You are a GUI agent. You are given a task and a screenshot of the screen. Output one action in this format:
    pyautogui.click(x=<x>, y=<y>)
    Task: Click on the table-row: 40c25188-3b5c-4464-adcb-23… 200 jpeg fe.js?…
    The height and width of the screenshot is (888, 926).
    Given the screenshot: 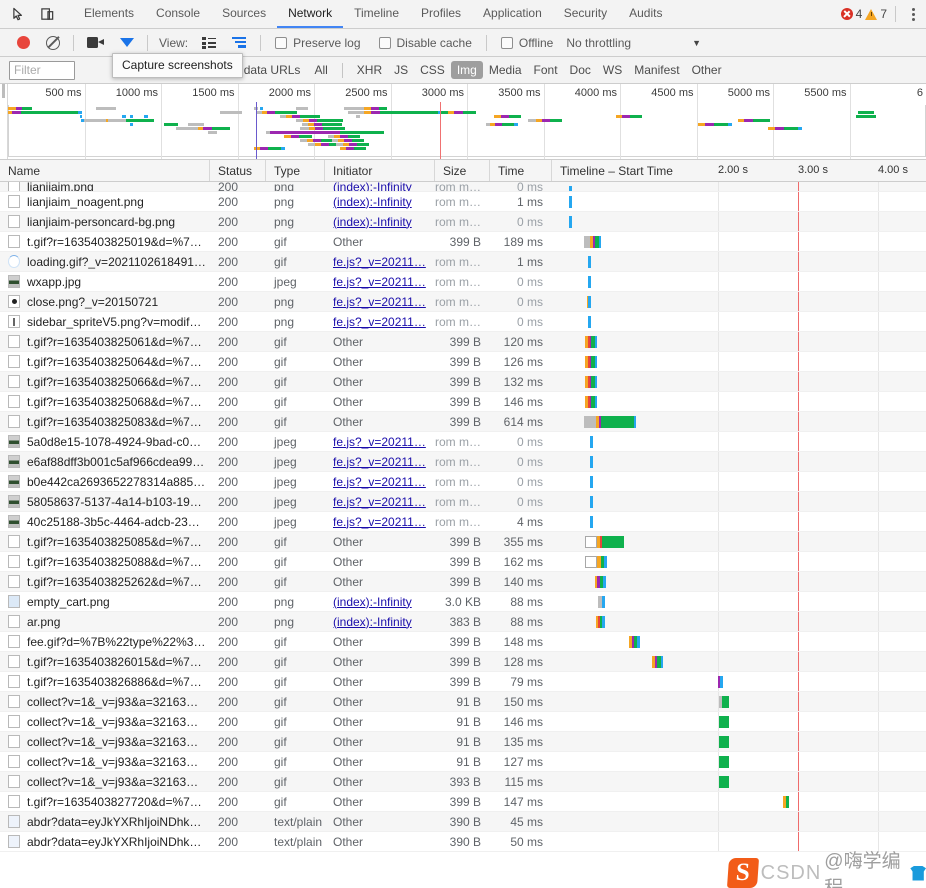 What is the action you would take?
    pyautogui.click(x=463, y=522)
    